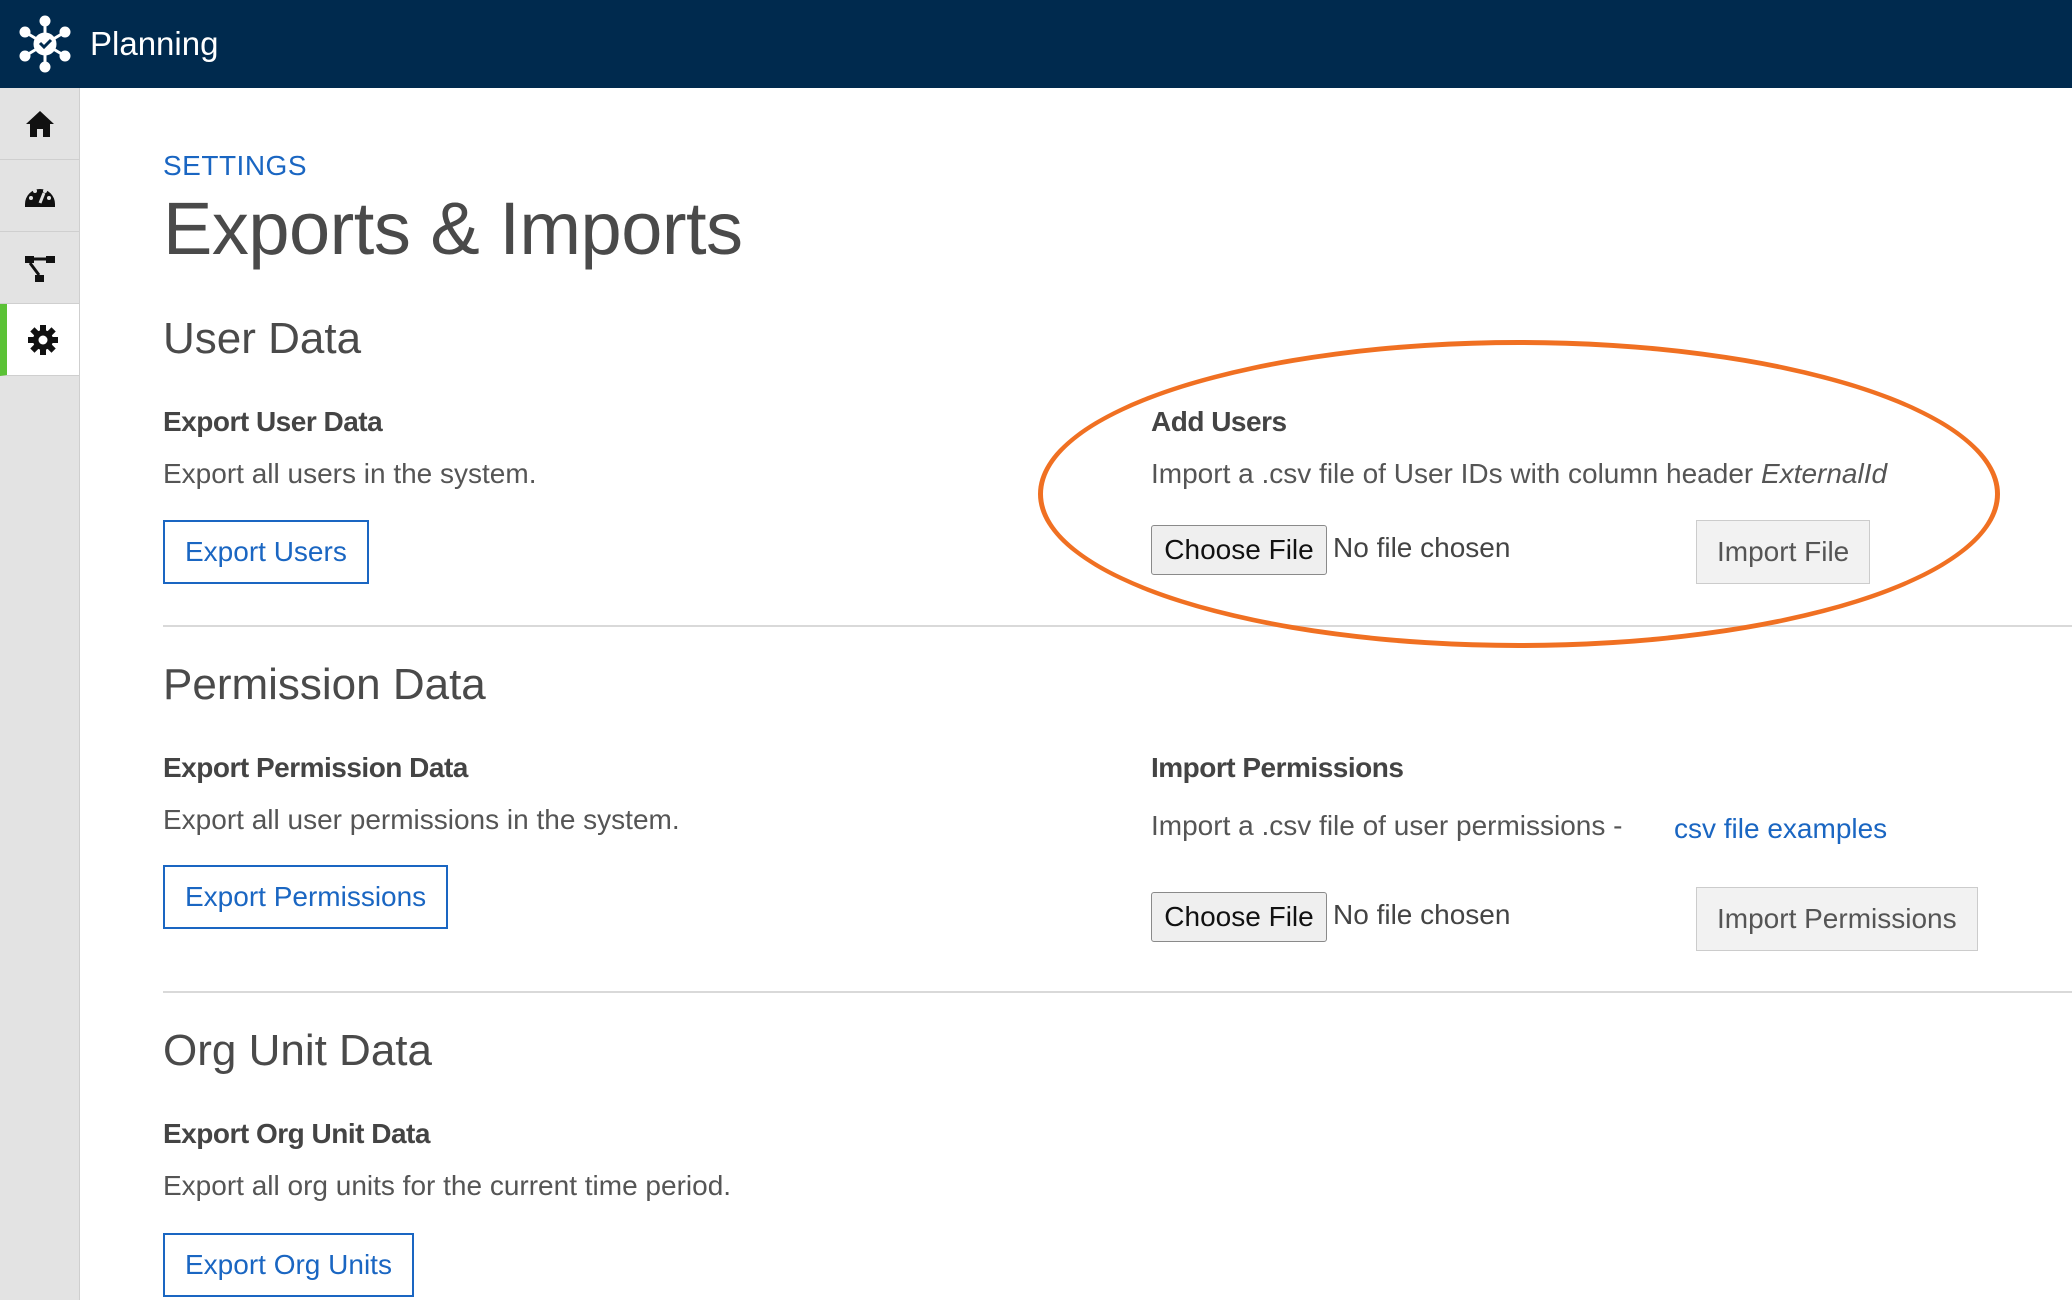  I want to click on sidebar, so click(40, 694).